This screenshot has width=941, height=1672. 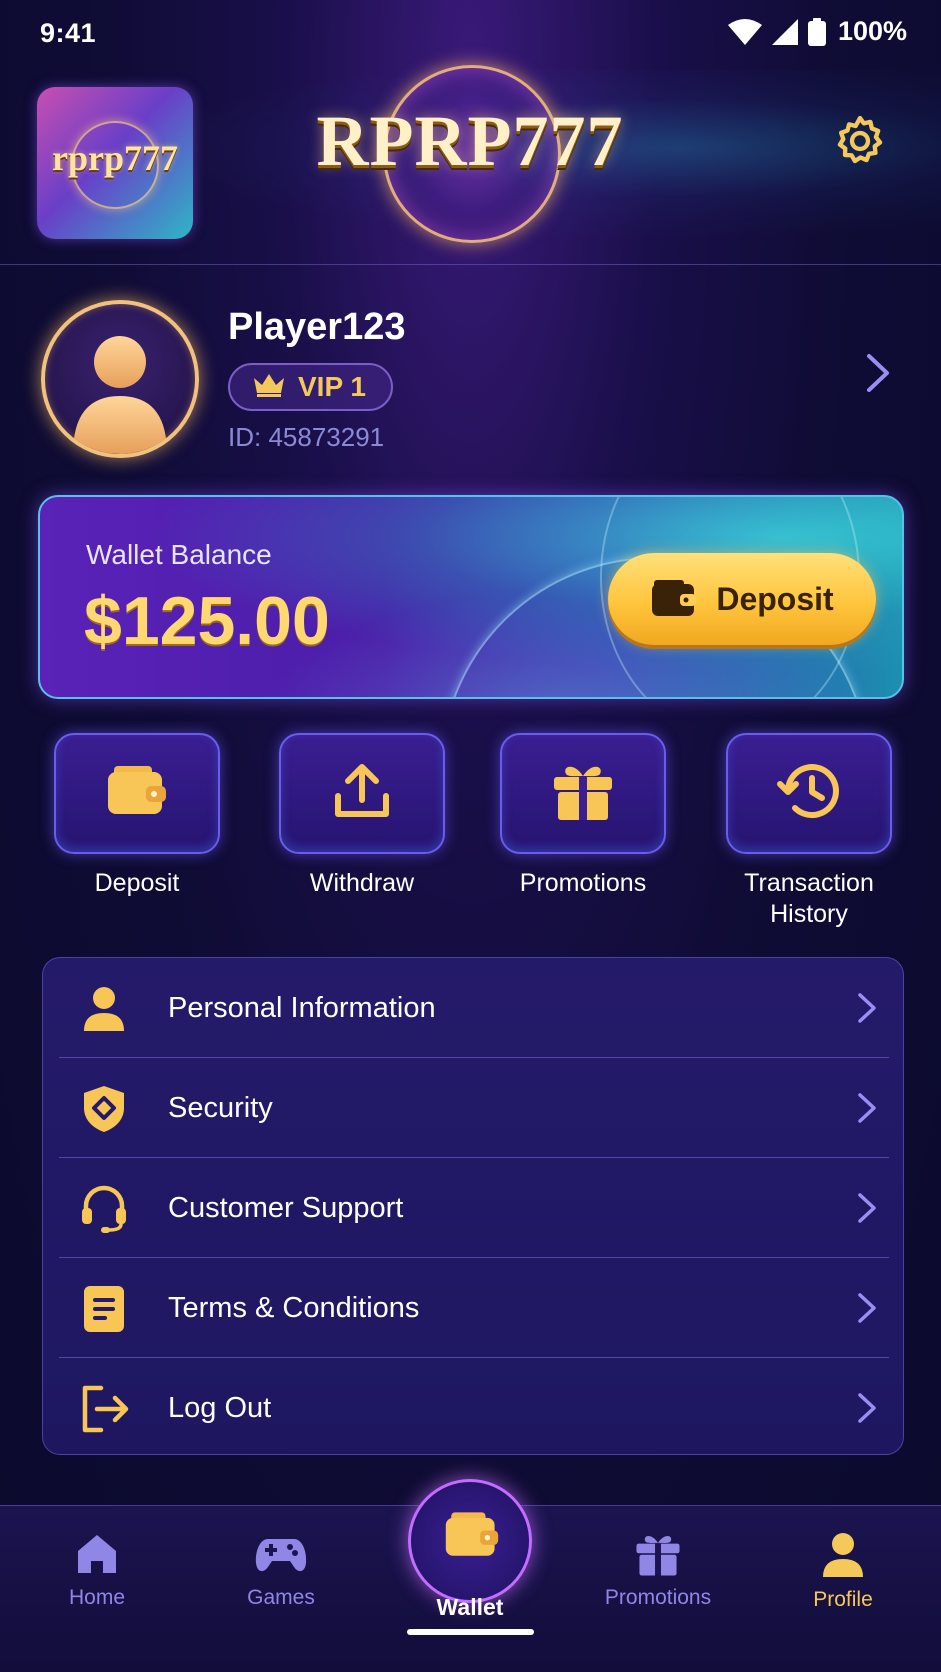 I want to click on menu-item-security: Security, so click(x=474, y=1108).